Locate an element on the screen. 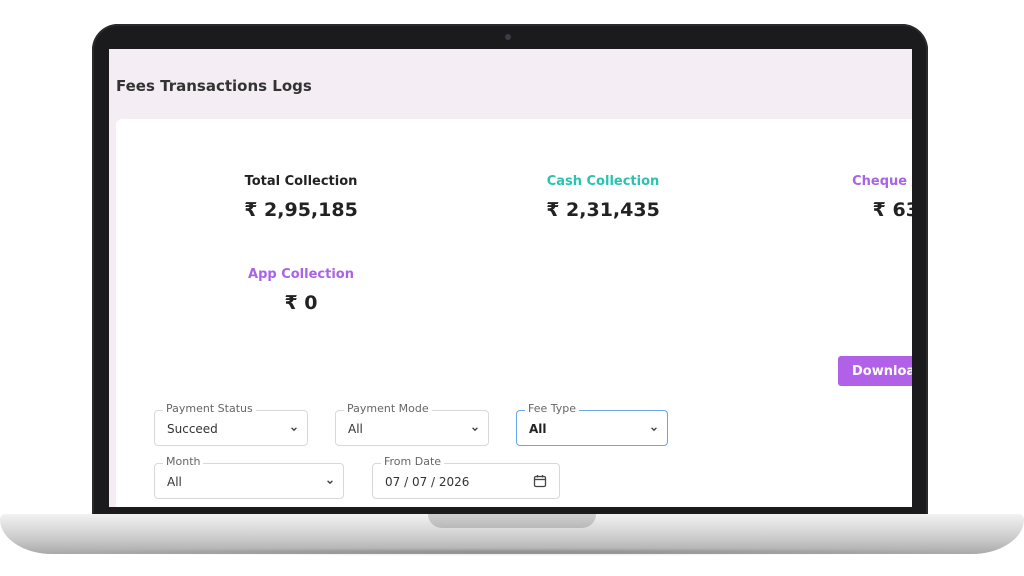 This screenshot has width=1024, height=576. from-date-input: From Date 07 / 07 / 2026 is located at coordinates (466, 477).